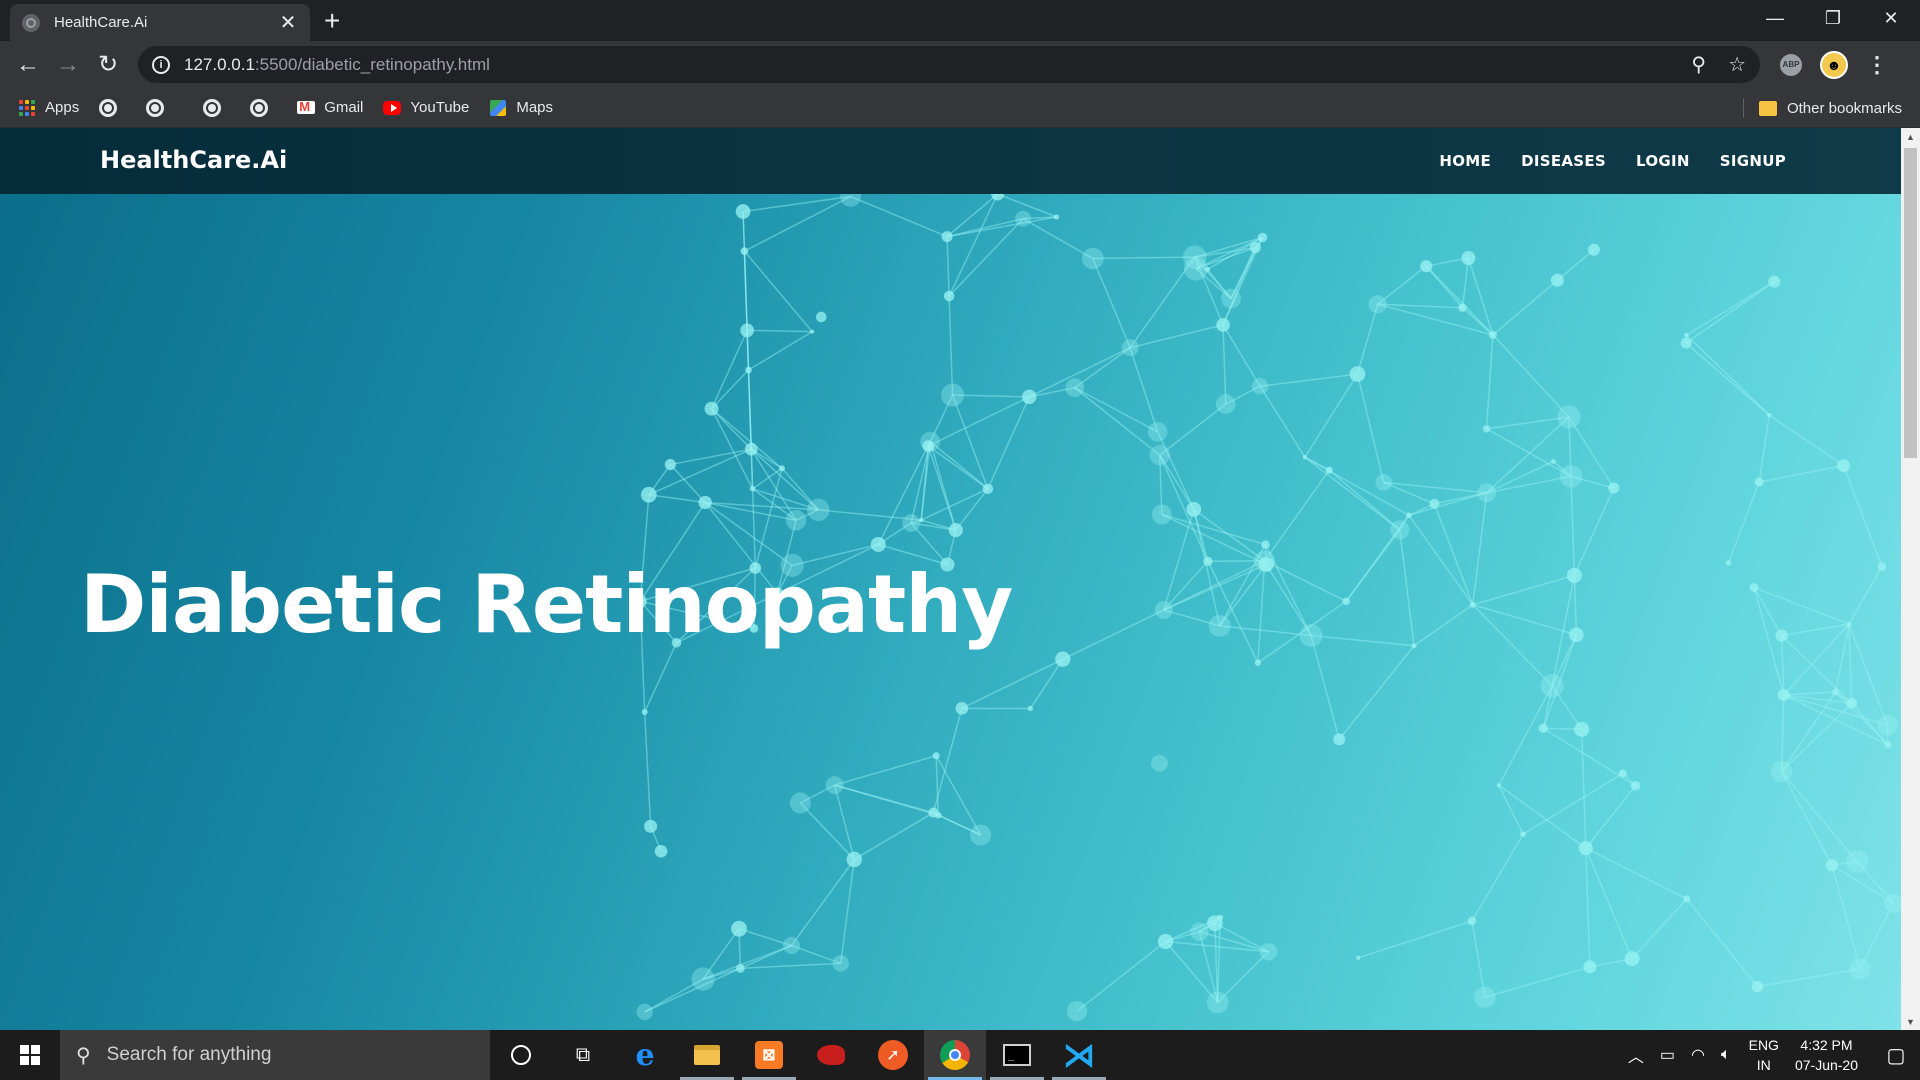  Describe the element at coordinates (68, 65) in the screenshot. I see `forward-button: →` at that location.